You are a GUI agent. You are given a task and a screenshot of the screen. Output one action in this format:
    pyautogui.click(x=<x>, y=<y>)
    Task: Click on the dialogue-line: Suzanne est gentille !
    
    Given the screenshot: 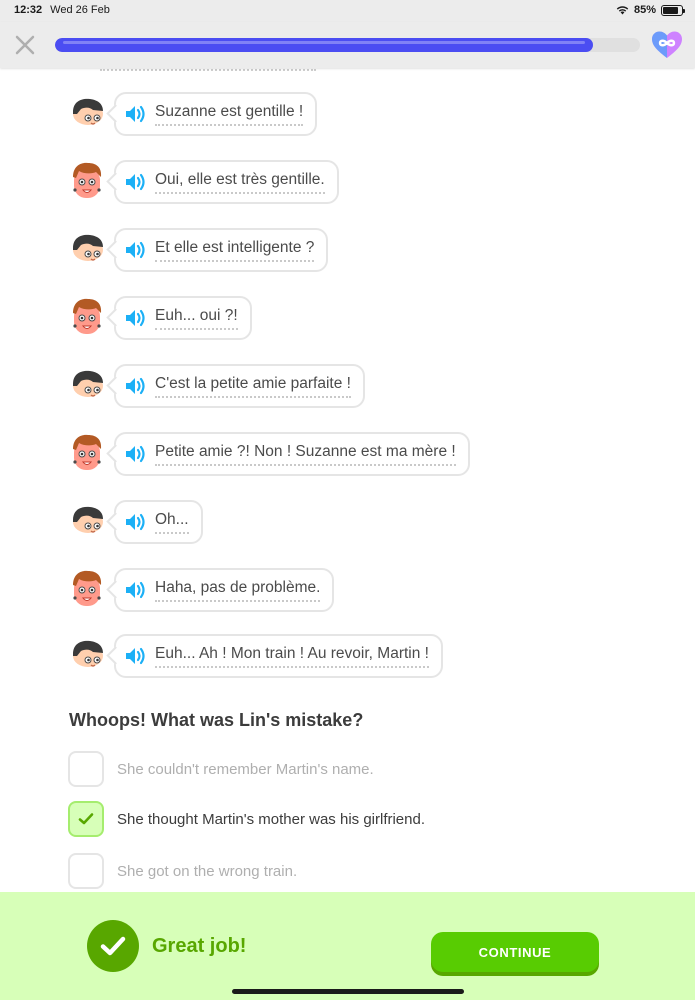 What is the action you would take?
    pyautogui.click(x=193, y=114)
    